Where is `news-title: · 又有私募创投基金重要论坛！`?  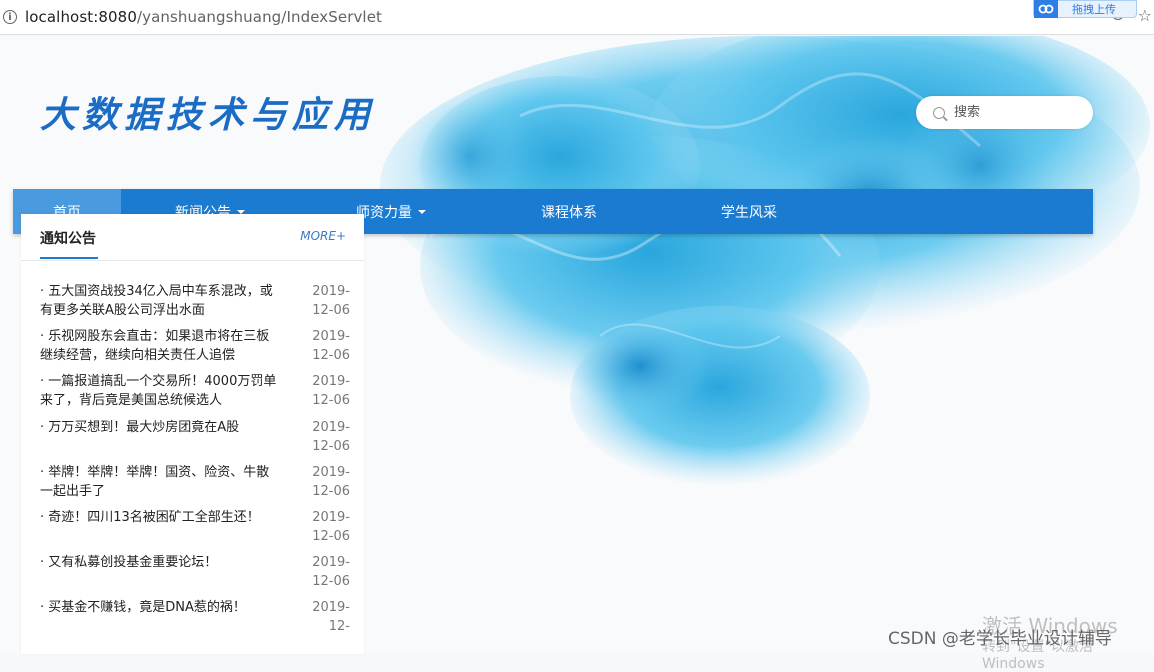 news-title: · 又有私募创投基金重要论坛！ is located at coordinates (160, 575).